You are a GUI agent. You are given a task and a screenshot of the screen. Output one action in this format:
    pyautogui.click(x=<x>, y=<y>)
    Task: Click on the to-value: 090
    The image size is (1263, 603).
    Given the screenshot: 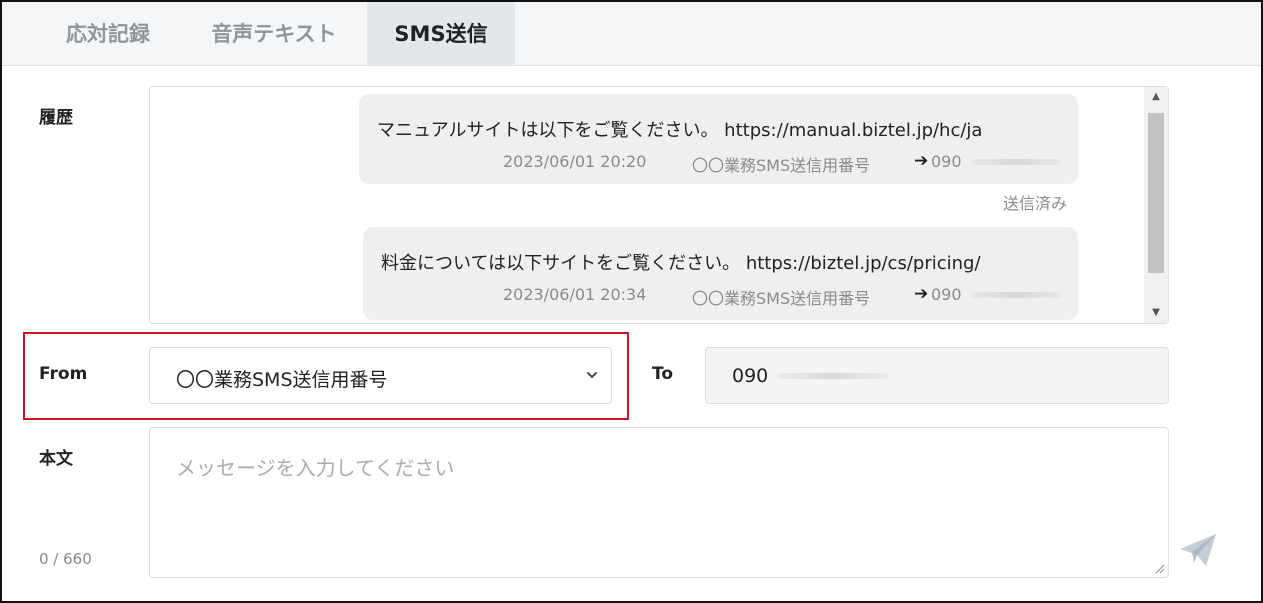 What is the action you would take?
    pyautogui.click(x=750, y=376)
    